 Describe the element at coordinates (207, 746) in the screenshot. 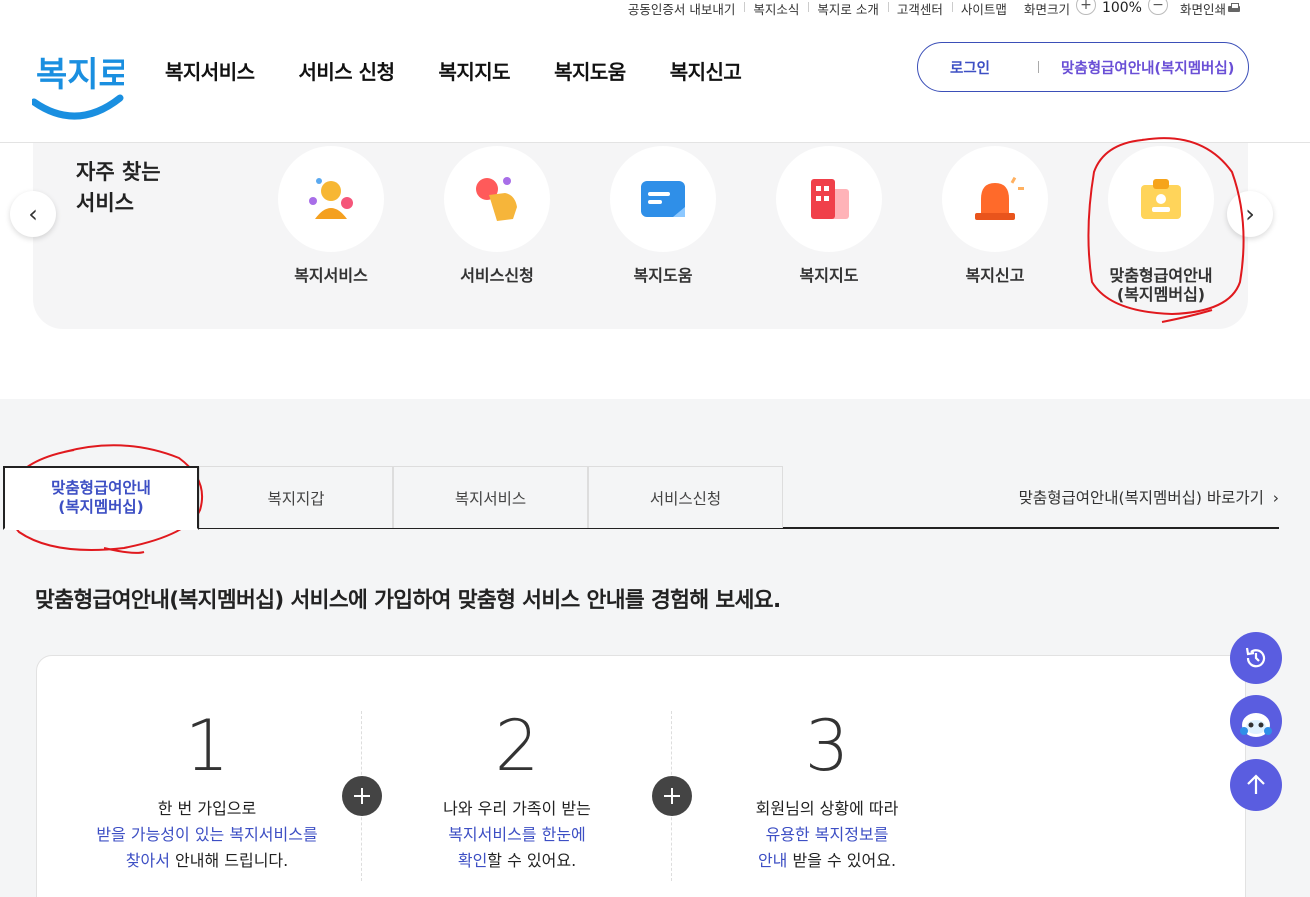

I see `step-number: 1` at that location.